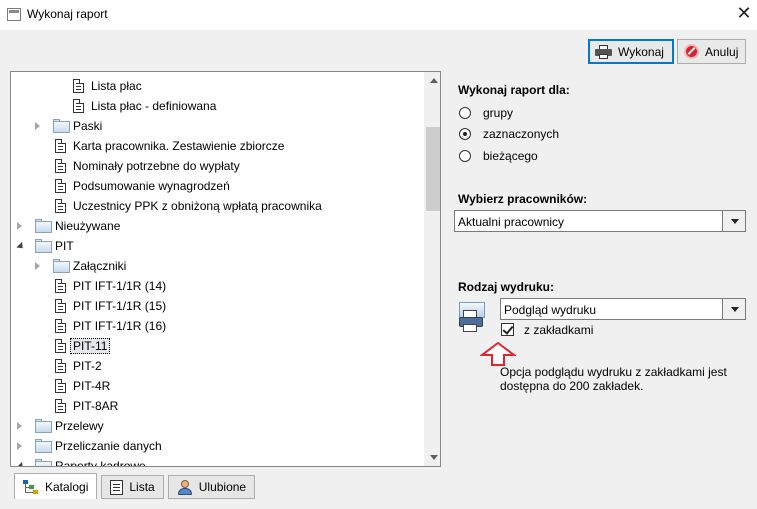 This screenshot has width=757, height=509. I want to click on tree-item: Lista płac - definiowana, so click(218, 106).